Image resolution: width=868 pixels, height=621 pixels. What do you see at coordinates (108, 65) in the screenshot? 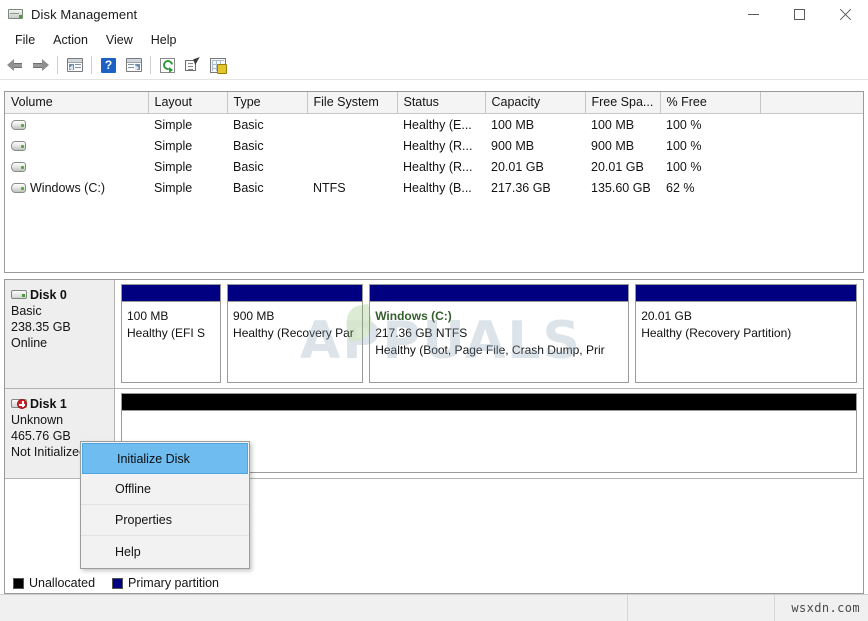
I see `help-button: ?` at bounding box center [108, 65].